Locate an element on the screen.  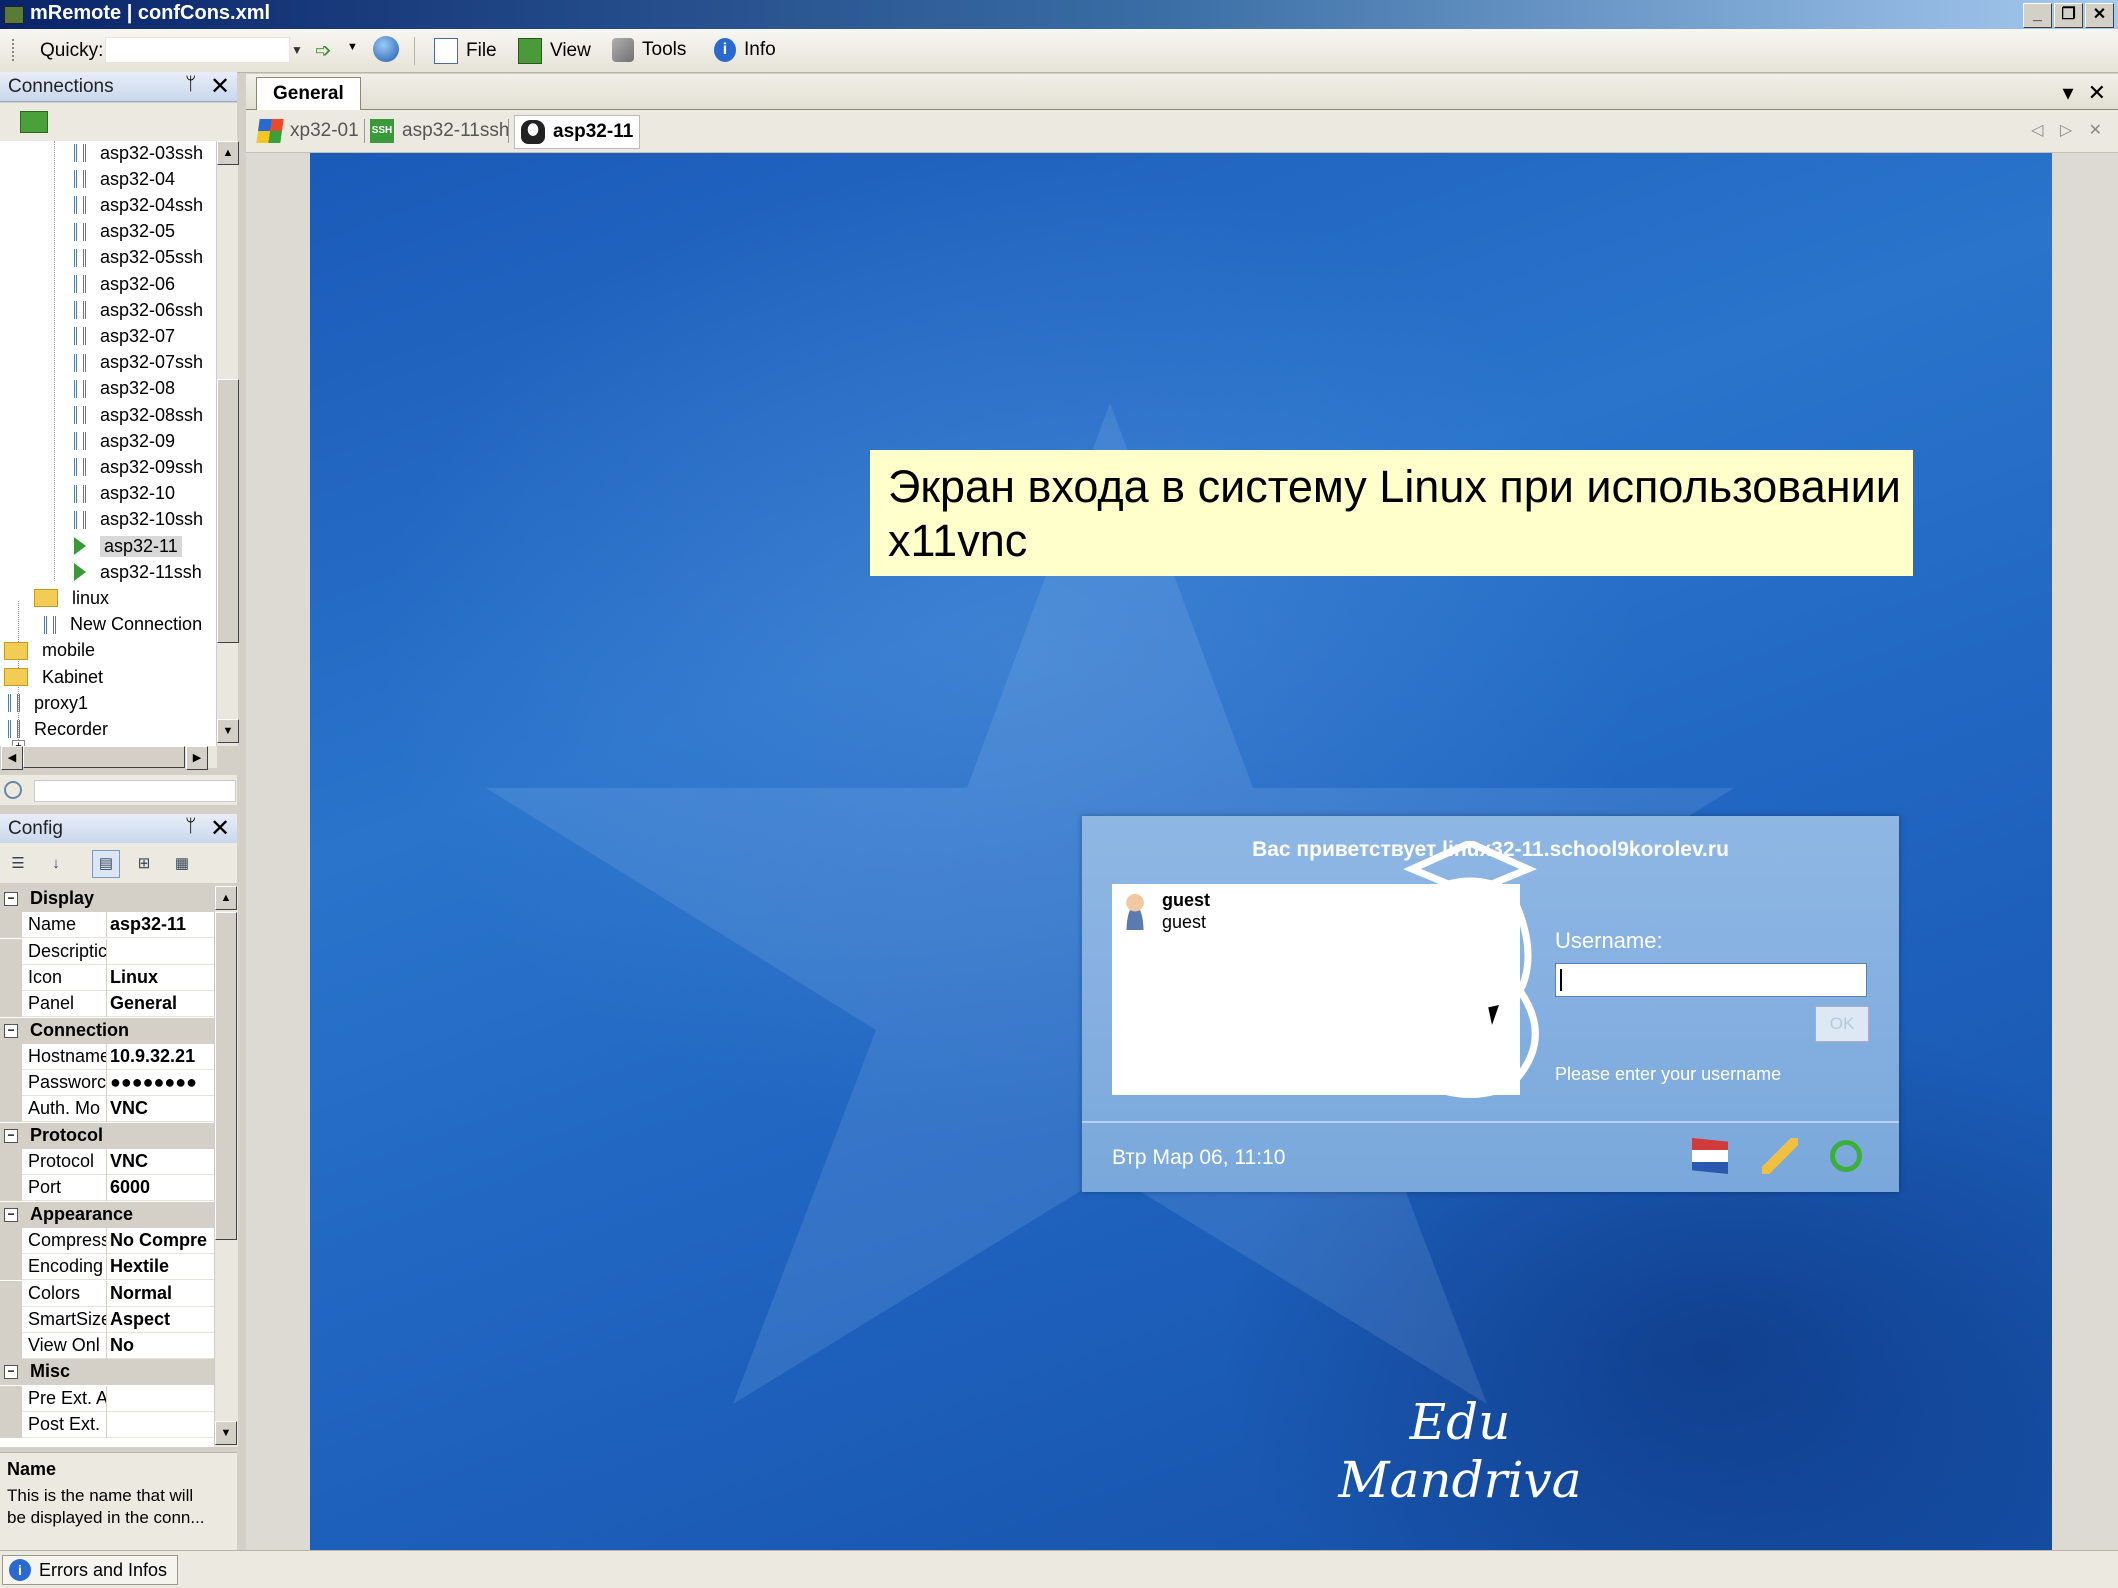
tree-item: asp32-11 is located at coordinates (126, 546).